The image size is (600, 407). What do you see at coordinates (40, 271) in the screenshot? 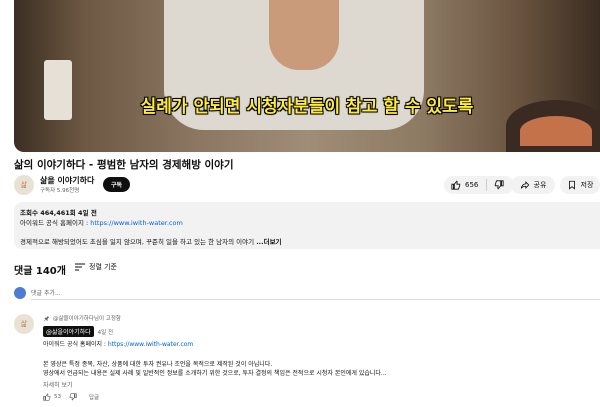
I see `comments-count: 댓글 140개` at bounding box center [40, 271].